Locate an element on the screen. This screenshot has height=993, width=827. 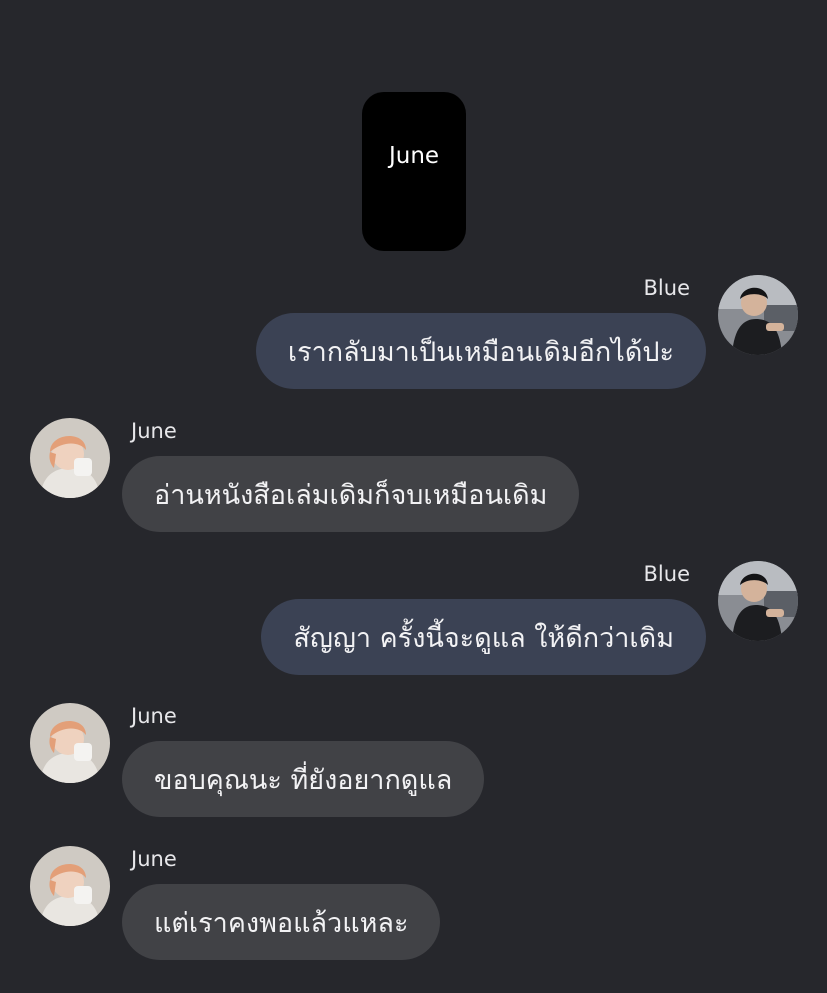
message-bubble: แต่เราคงพอแล้วแหละ is located at coordinates (281, 922).